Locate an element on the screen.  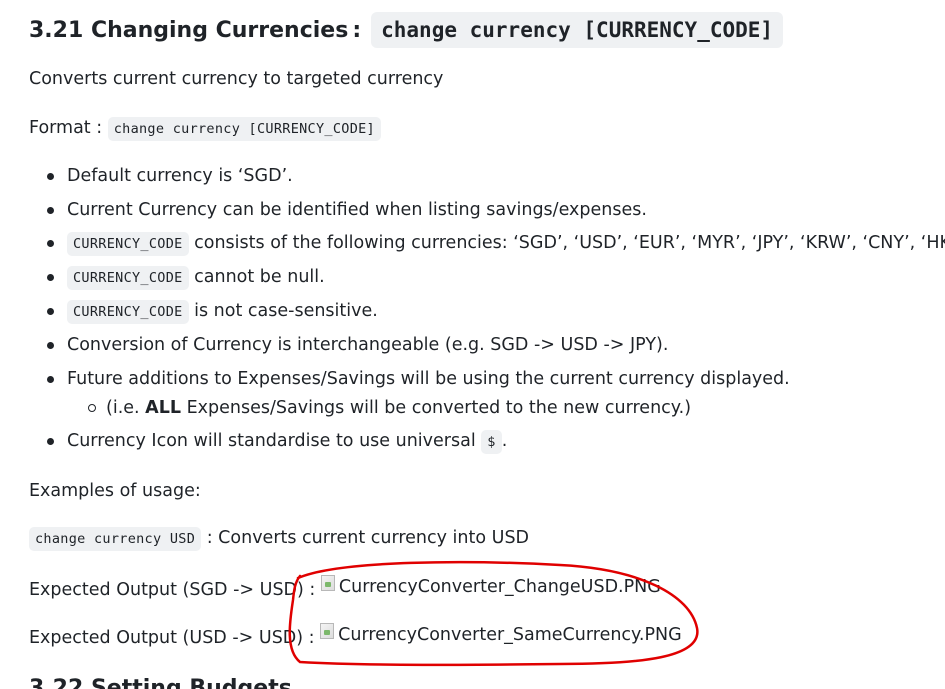
example-code: change currency USD is located at coordinates (115, 539).